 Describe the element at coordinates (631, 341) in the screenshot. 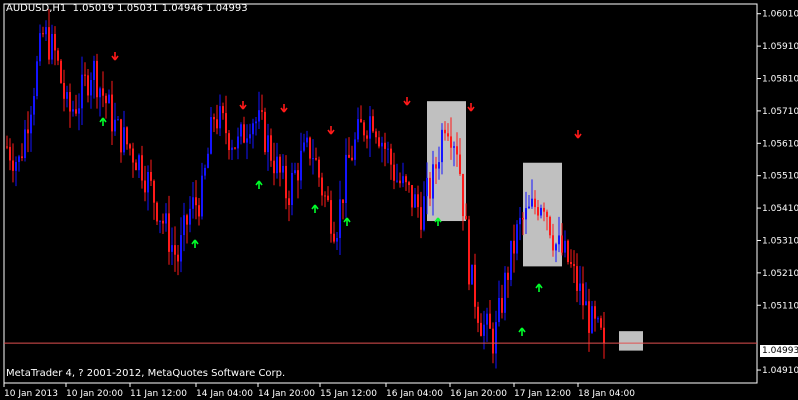

I see `highlight-box` at that location.